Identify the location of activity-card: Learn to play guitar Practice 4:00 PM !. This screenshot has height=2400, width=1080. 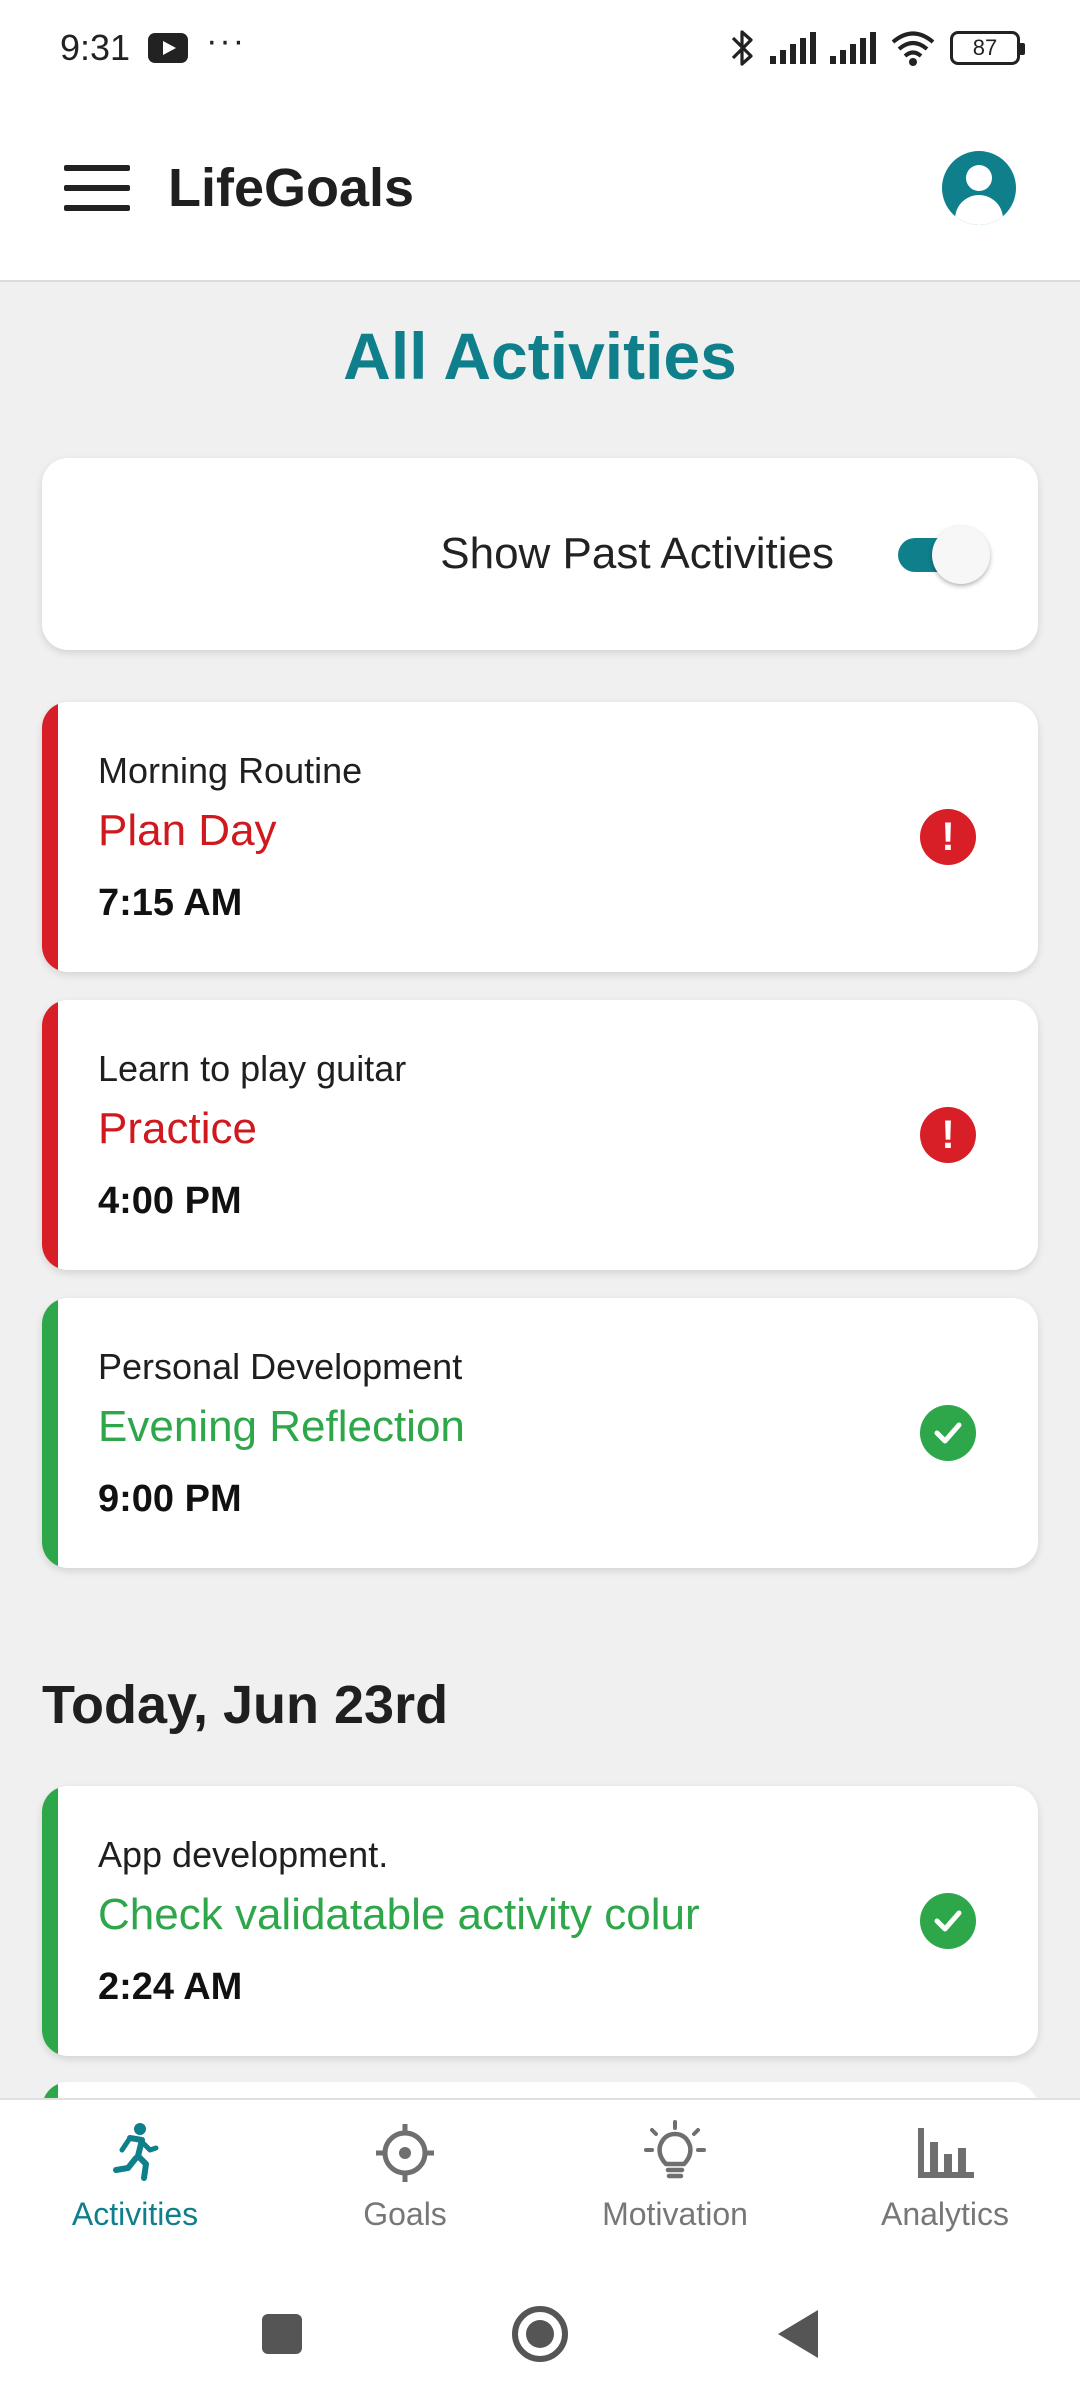
(540, 1135).